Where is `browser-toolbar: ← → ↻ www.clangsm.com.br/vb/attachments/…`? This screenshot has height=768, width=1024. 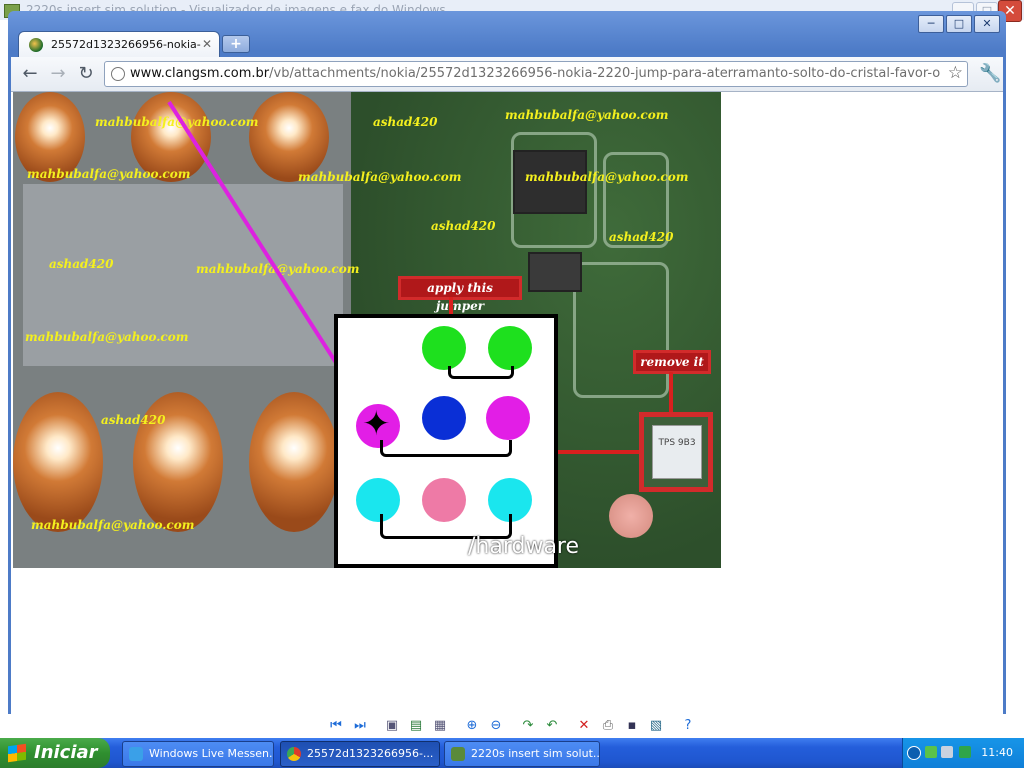
browser-toolbar: ← → ↻ www.clangsm.com.br/vb/attachments/… is located at coordinates (507, 74).